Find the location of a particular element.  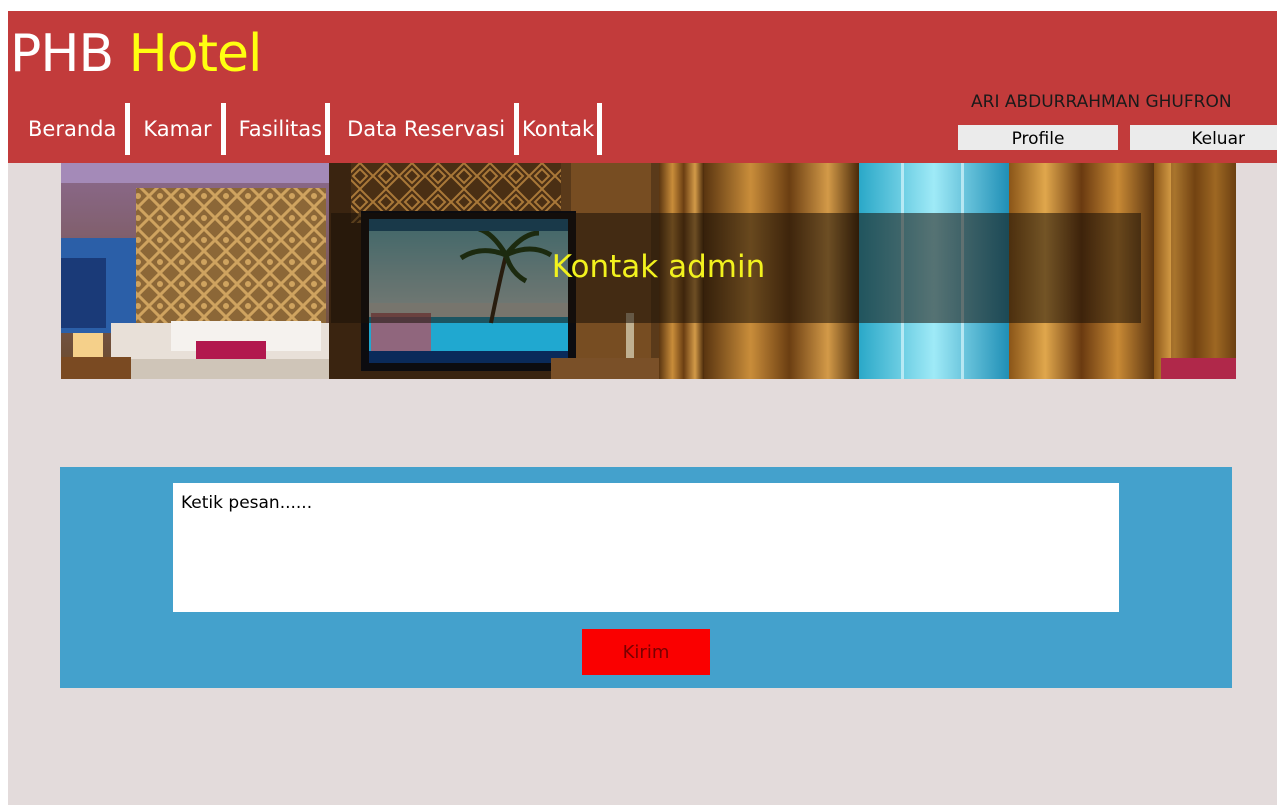

send-button: Kirim is located at coordinates (646, 652).